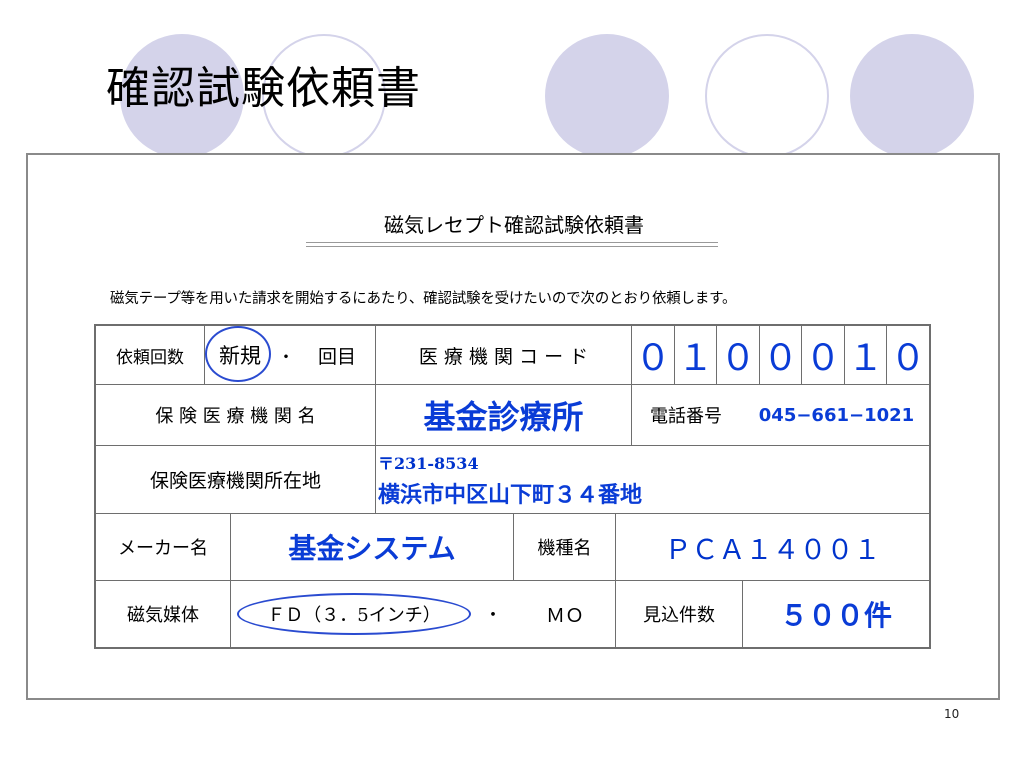 The height and width of the screenshot is (768, 1024). I want to click on facility-name-value: 基金診療所, so click(503, 417).